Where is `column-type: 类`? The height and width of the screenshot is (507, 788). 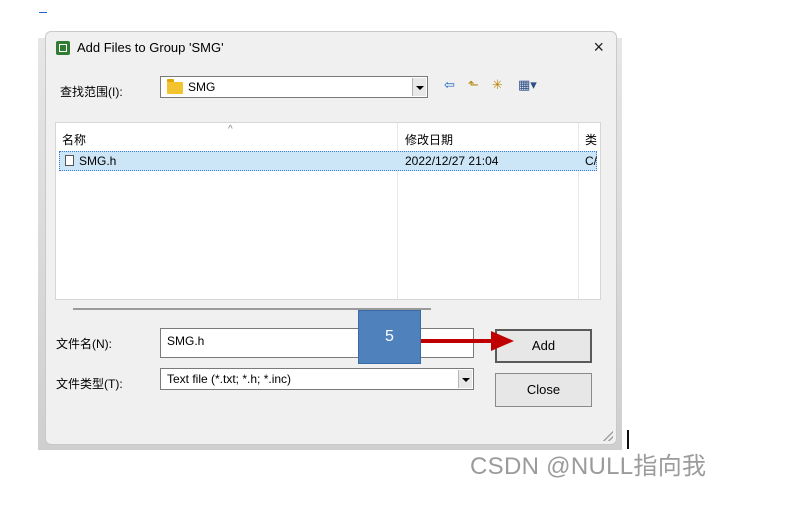 column-type: 类 is located at coordinates (591, 139).